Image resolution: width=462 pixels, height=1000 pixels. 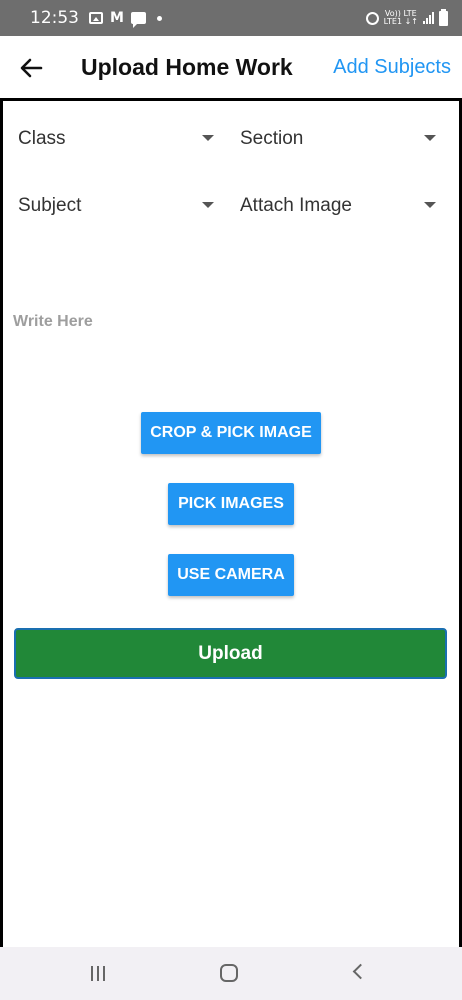 What do you see at coordinates (428, 18) in the screenshot?
I see `signal-icon` at bounding box center [428, 18].